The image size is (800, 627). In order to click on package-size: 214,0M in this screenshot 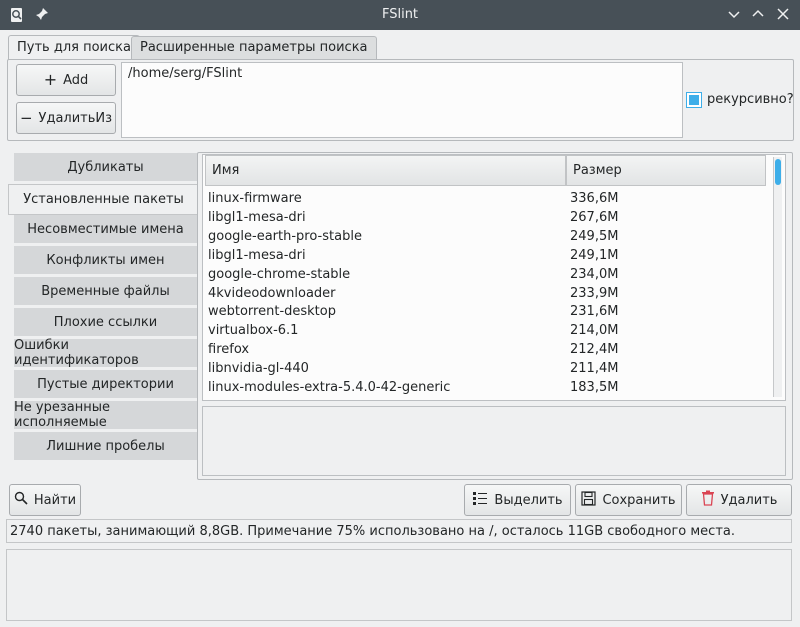, I will do `click(594, 331)`.